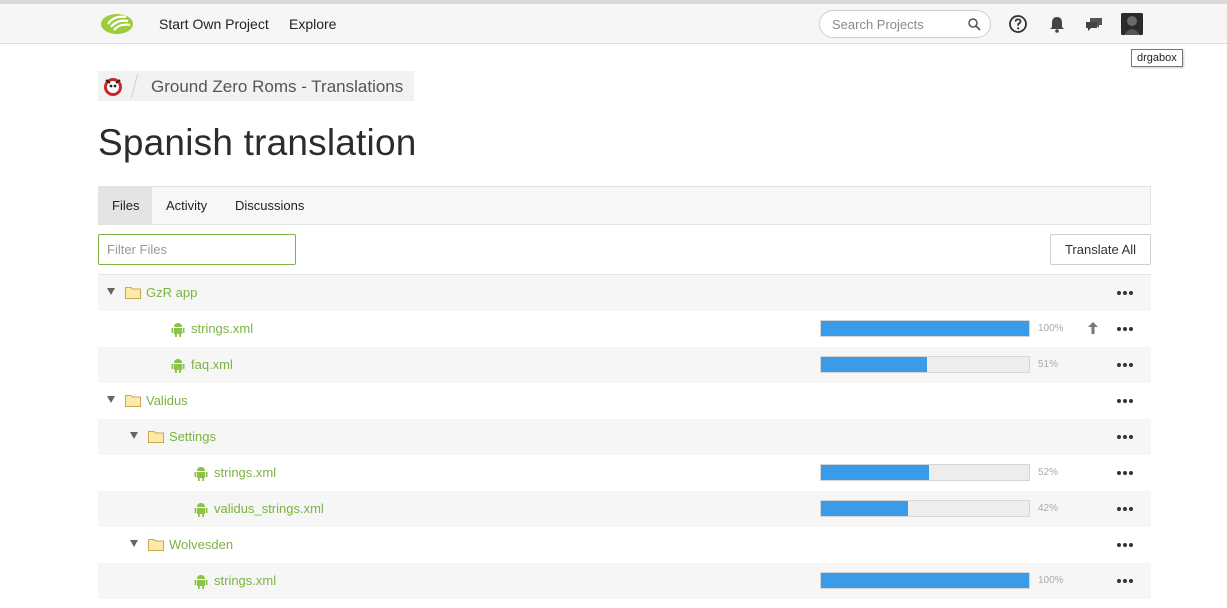 The height and width of the screenshot is (608, 1227). I want to click on folder-name: Wolvesden, so click(201, 544).